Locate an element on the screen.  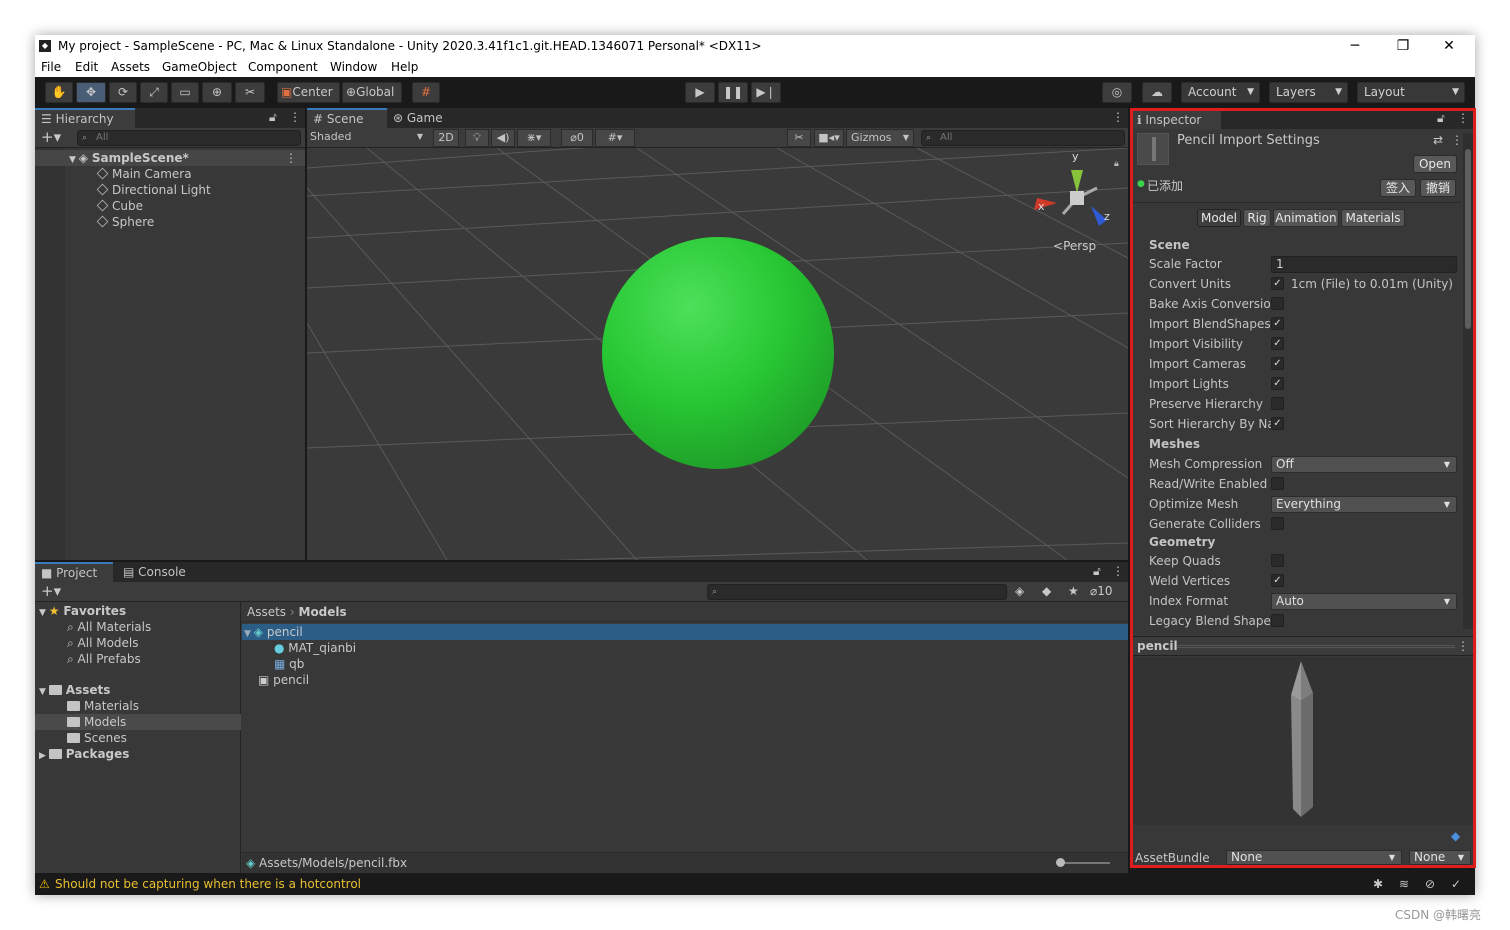
read-write-checkbox is located at coordinates (1277, 483).